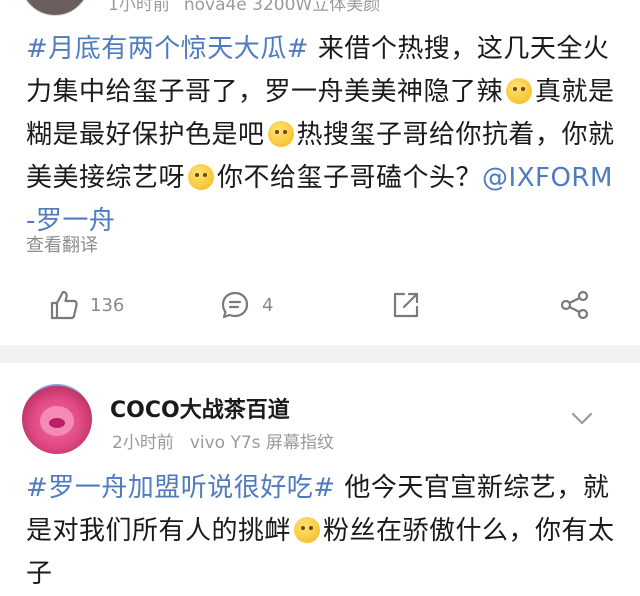  I want to click on comment-button: 4, so click(246, 305).